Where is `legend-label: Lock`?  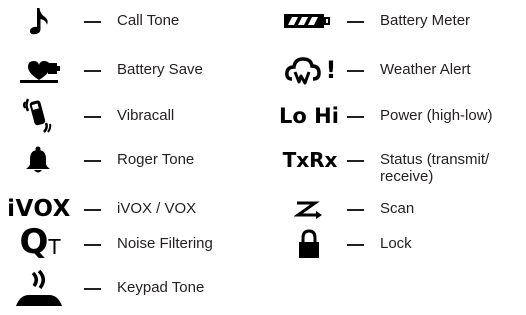 legend-label: Lock is located at coordinates (396, 243).